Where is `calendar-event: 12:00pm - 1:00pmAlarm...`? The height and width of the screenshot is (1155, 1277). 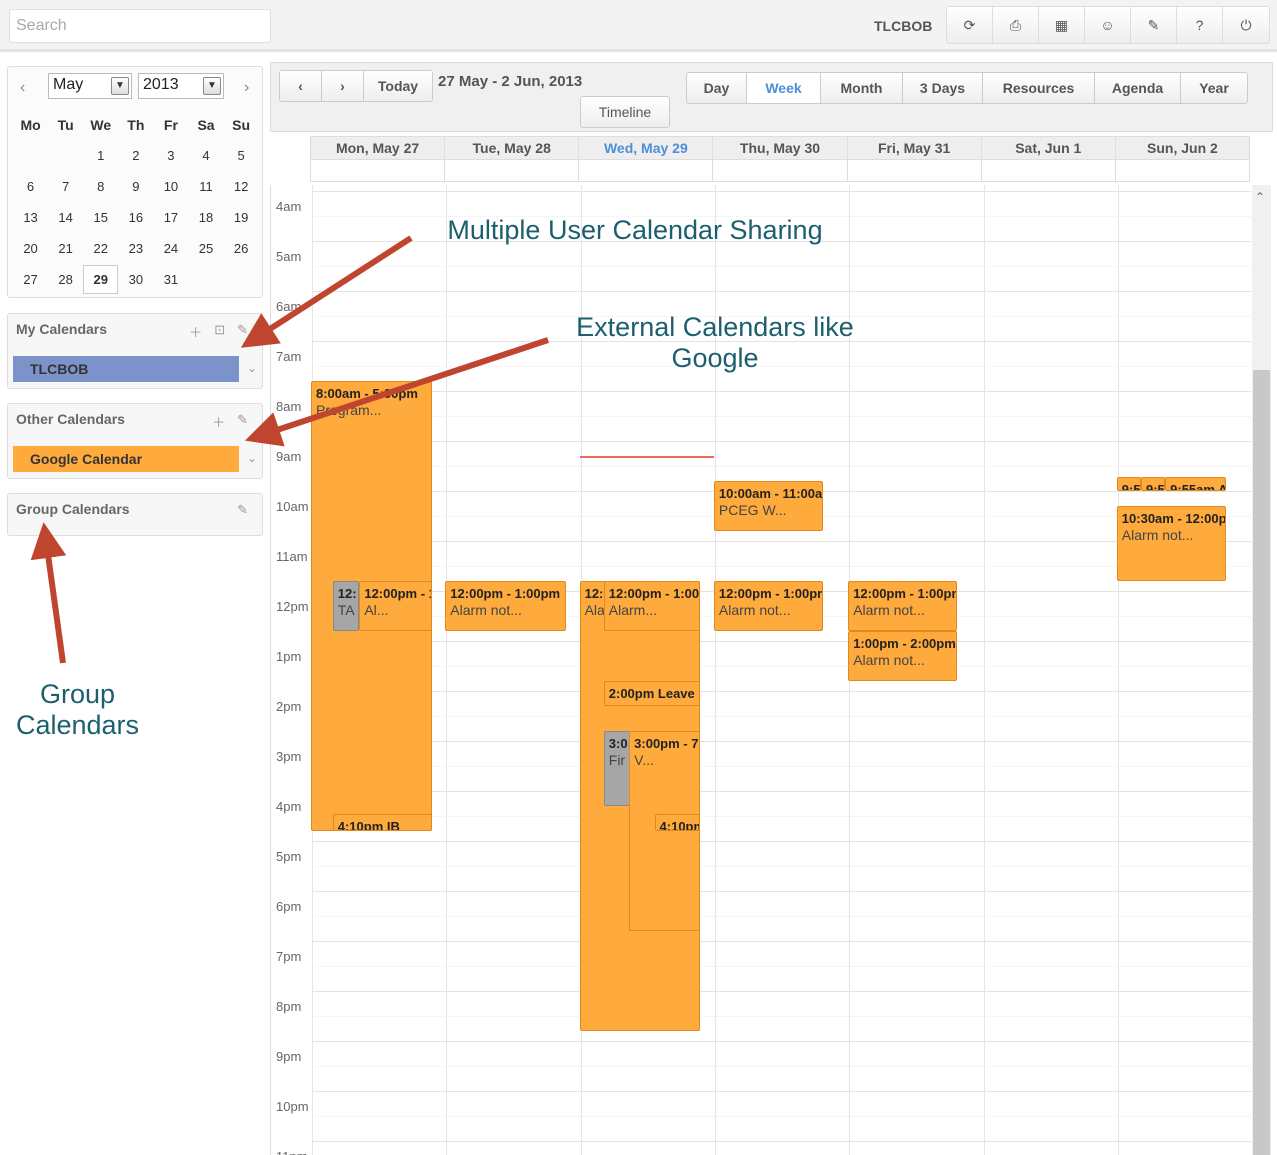
calendar-event: 12:00pm - 1:00pmAlarm... is located at coordinates (652, 606).